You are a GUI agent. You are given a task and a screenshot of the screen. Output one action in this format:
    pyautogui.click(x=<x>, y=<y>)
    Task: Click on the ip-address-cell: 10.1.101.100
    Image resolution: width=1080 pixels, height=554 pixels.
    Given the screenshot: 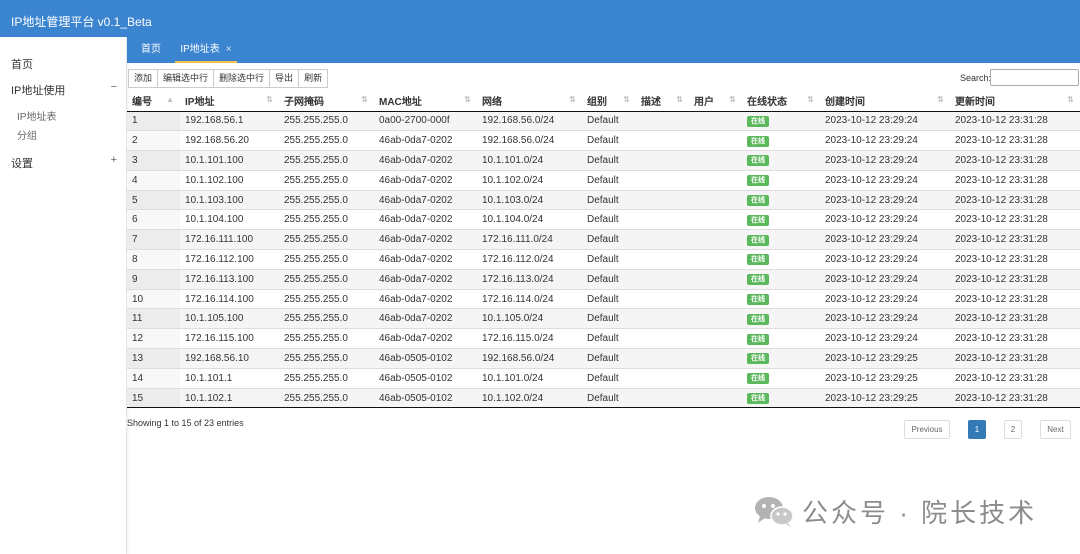 What is the action you would take?
    pyautogui.click(x=229, y=160)
    